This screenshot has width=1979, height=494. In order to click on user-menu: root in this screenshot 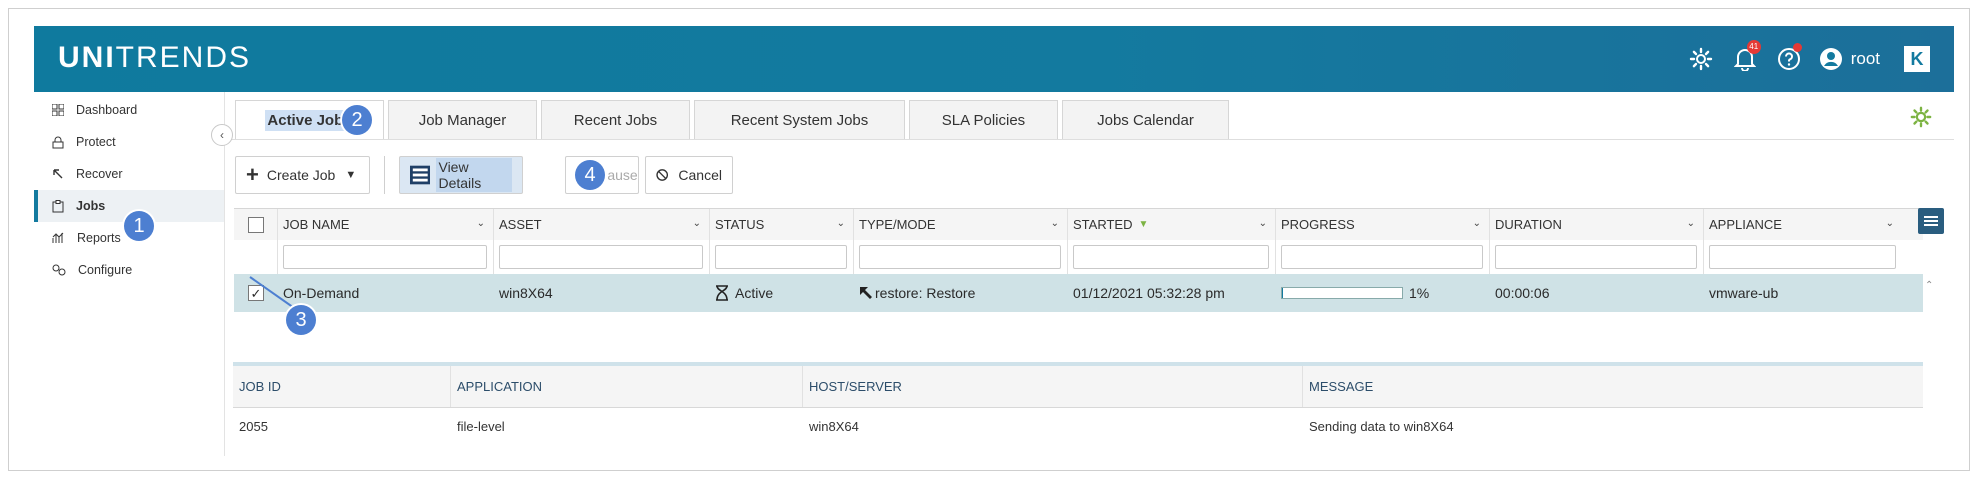, I will do `click(1857, 59)`.